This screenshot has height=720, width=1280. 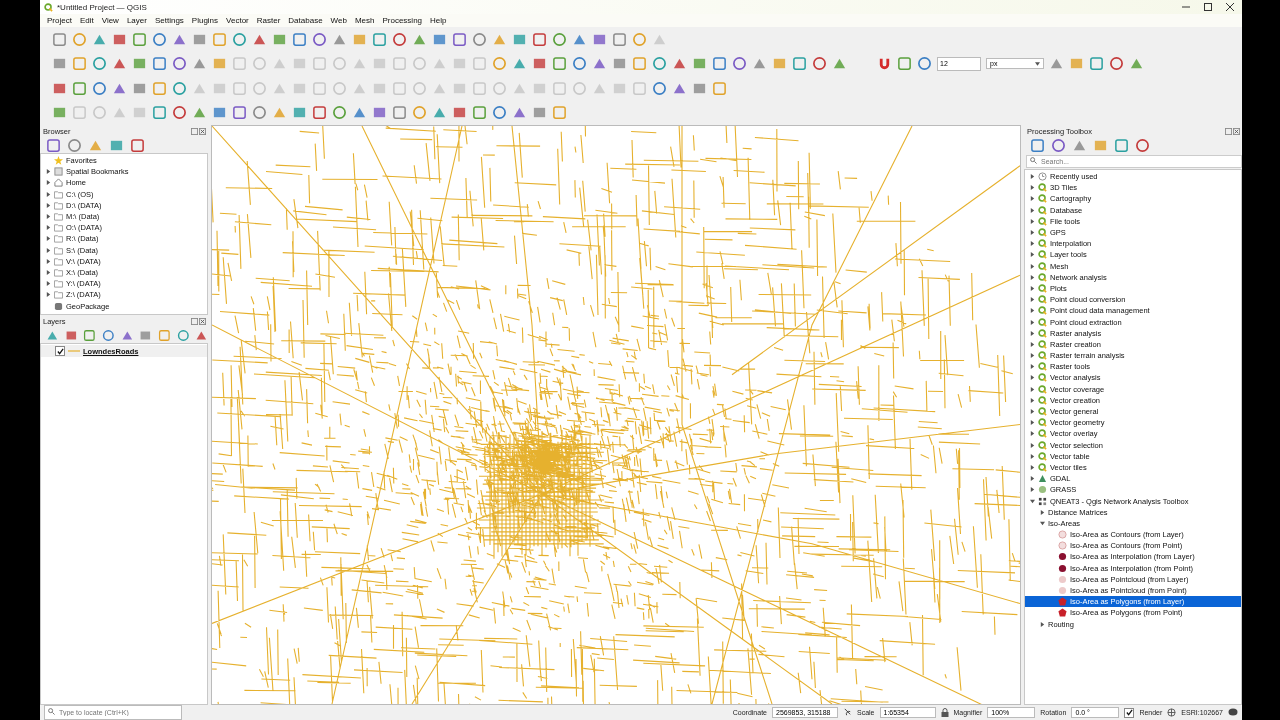 What do you see at coordinates (403, 20) in the screenshot?
I see `menu-item: Processing` at bounding box center [403, 20].